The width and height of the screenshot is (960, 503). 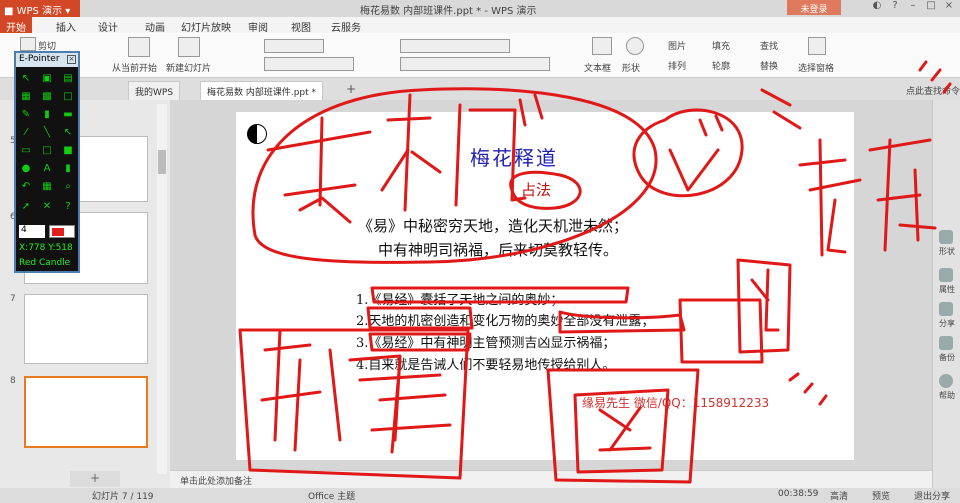 What do you see at coordinates (26, 79) in the screenshot?
I see `pointer-tool-icon: ↖` at bounding box center [26, 79].